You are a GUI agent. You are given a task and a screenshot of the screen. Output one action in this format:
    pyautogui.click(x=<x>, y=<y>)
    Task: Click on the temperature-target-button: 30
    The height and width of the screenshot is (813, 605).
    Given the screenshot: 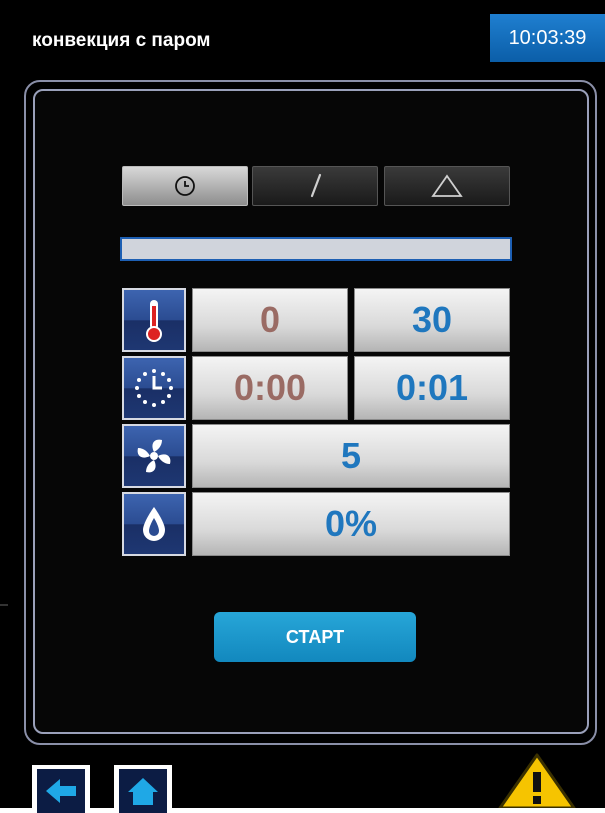 What is the action you would take?
    pyautogui.click(x=432, y=320)
    